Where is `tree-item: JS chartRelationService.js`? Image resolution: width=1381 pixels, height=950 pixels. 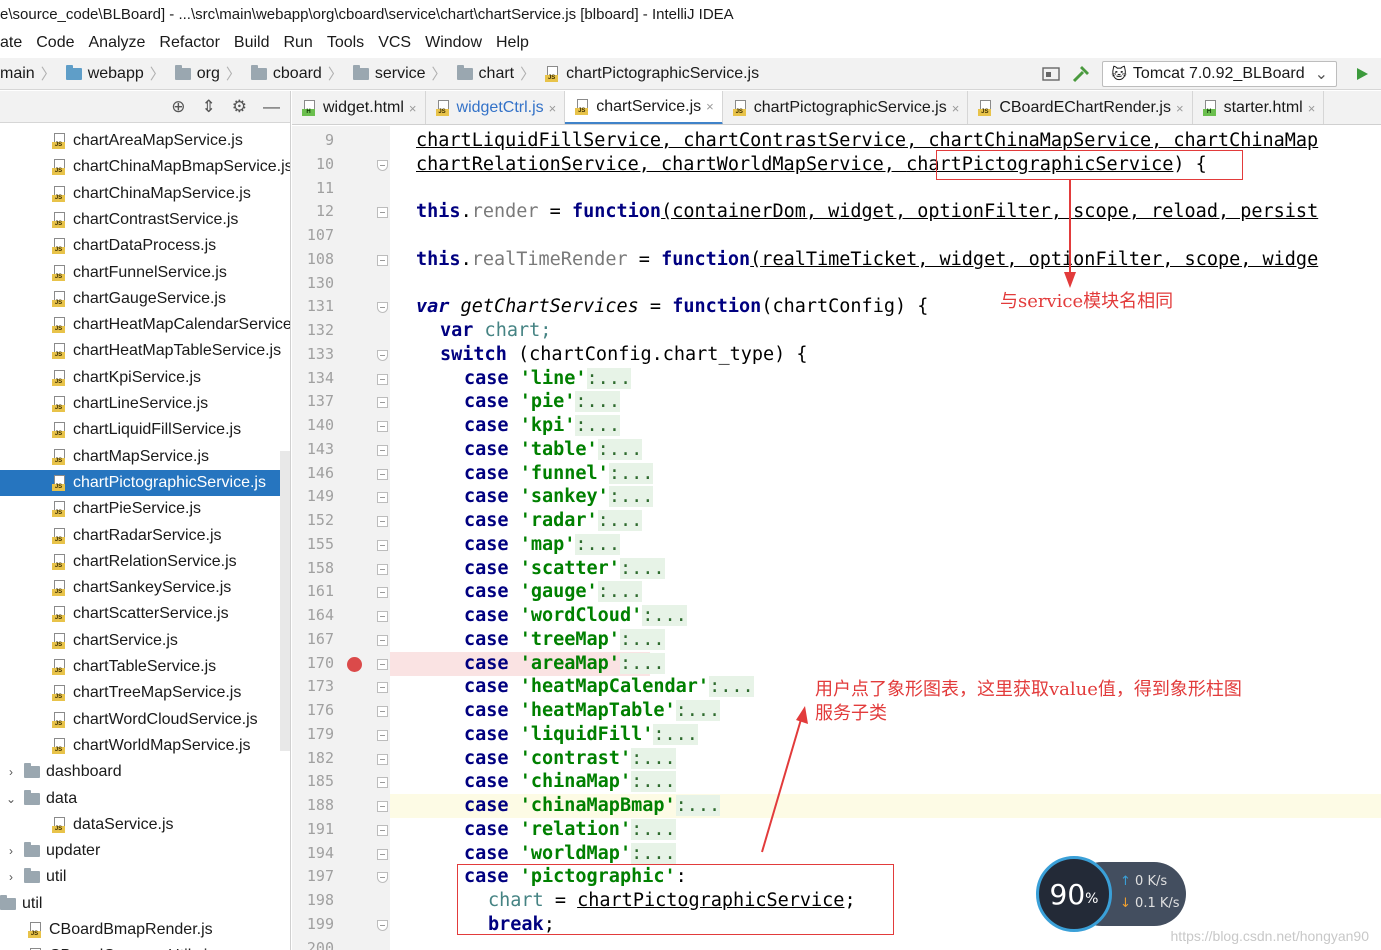
tree-item: JS chartRelationService.js is located at coordinates (145, 562).